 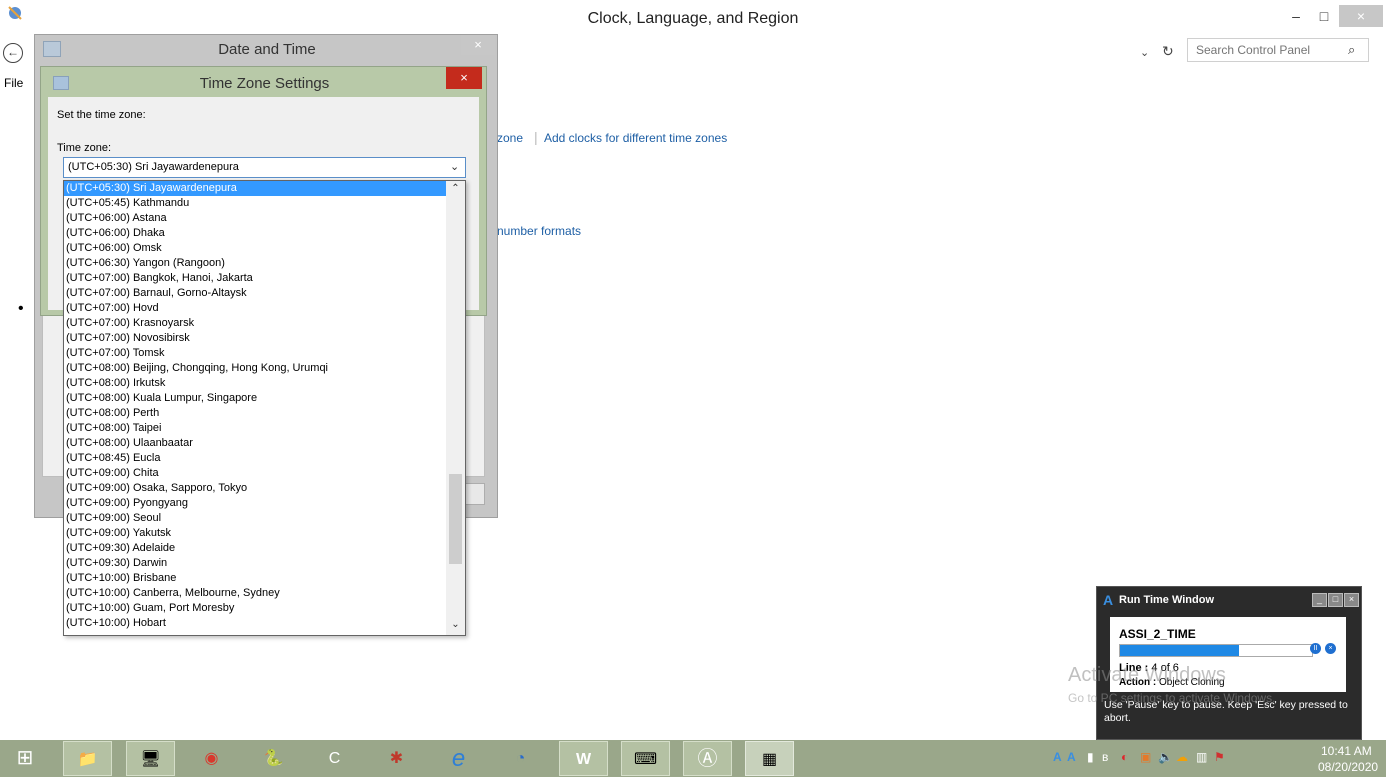 What do you see at coordinates (1278, 50) in the screenshot?
I see `search-input` at bounding box center [1278, 50].